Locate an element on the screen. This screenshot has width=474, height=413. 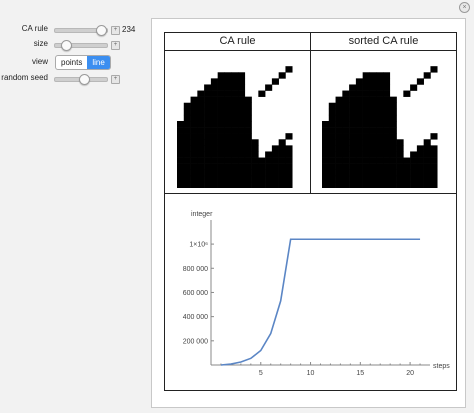
ca-rule-title: CA rule is located at coordinates (237, 41).